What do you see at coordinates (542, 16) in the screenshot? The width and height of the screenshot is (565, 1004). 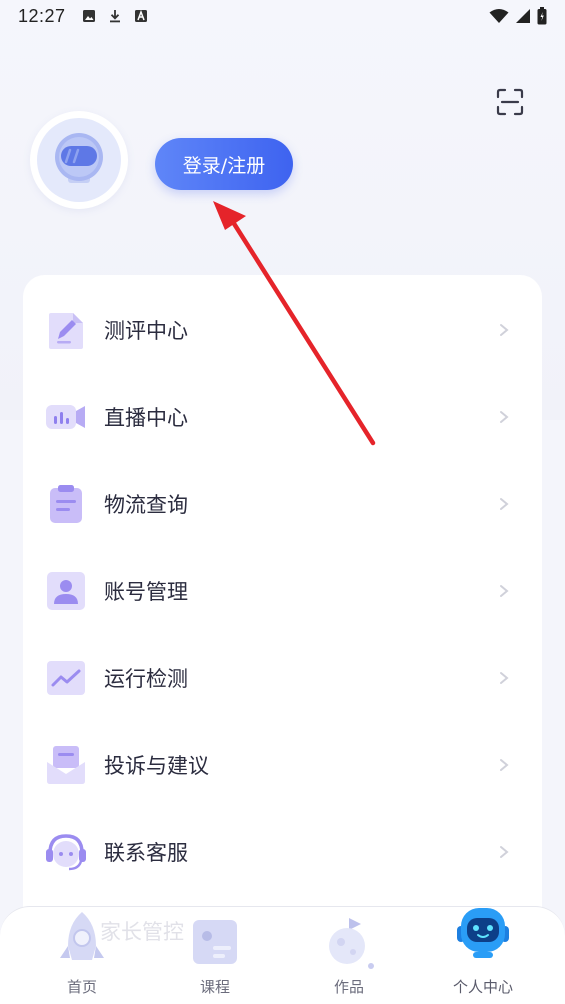 I see `battery-icon` at bounding box center [542, 16].